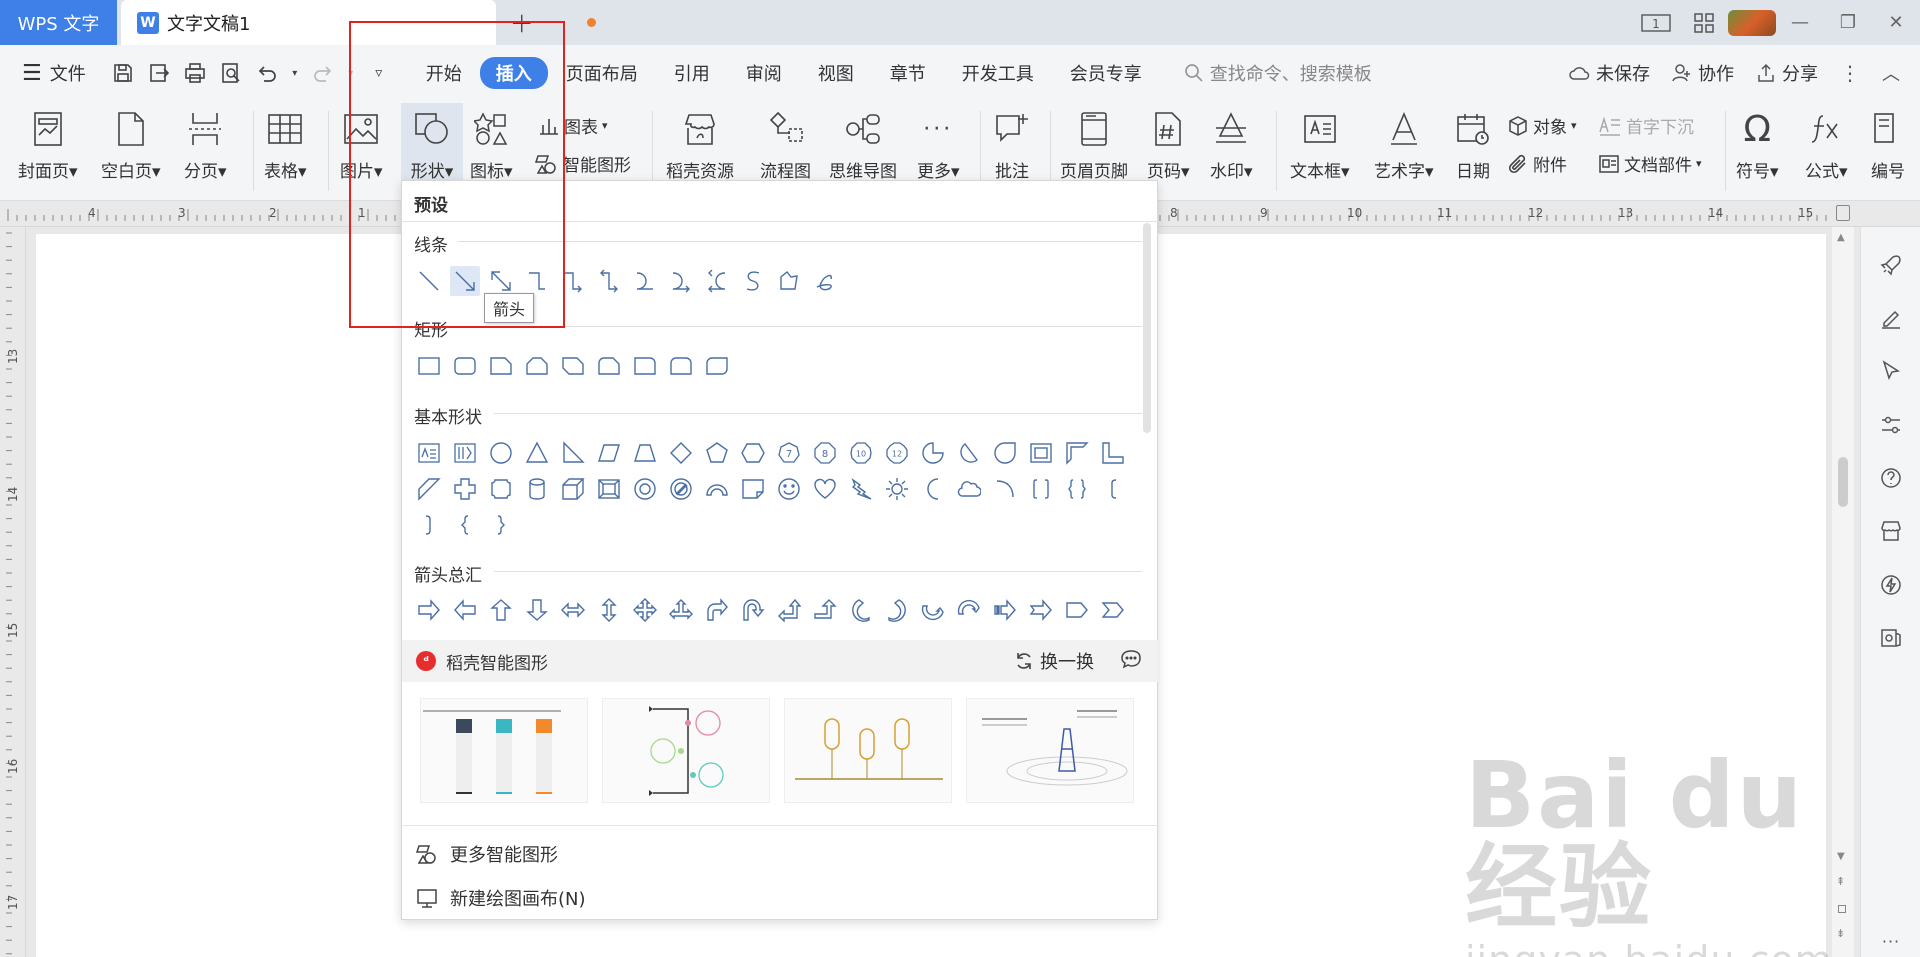  Describe the element at coordinates (573, 366) in the screenshot. I see `snip-diagonal-rect-icon` at that location.